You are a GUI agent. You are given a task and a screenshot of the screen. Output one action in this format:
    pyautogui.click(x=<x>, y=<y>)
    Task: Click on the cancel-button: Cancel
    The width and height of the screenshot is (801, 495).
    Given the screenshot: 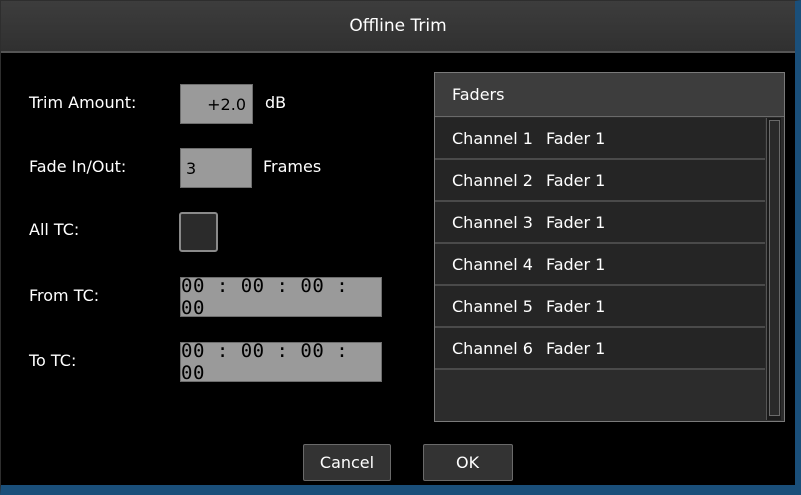 What is the action you would take?
    pyautogui.click(x=347, y=462)
    